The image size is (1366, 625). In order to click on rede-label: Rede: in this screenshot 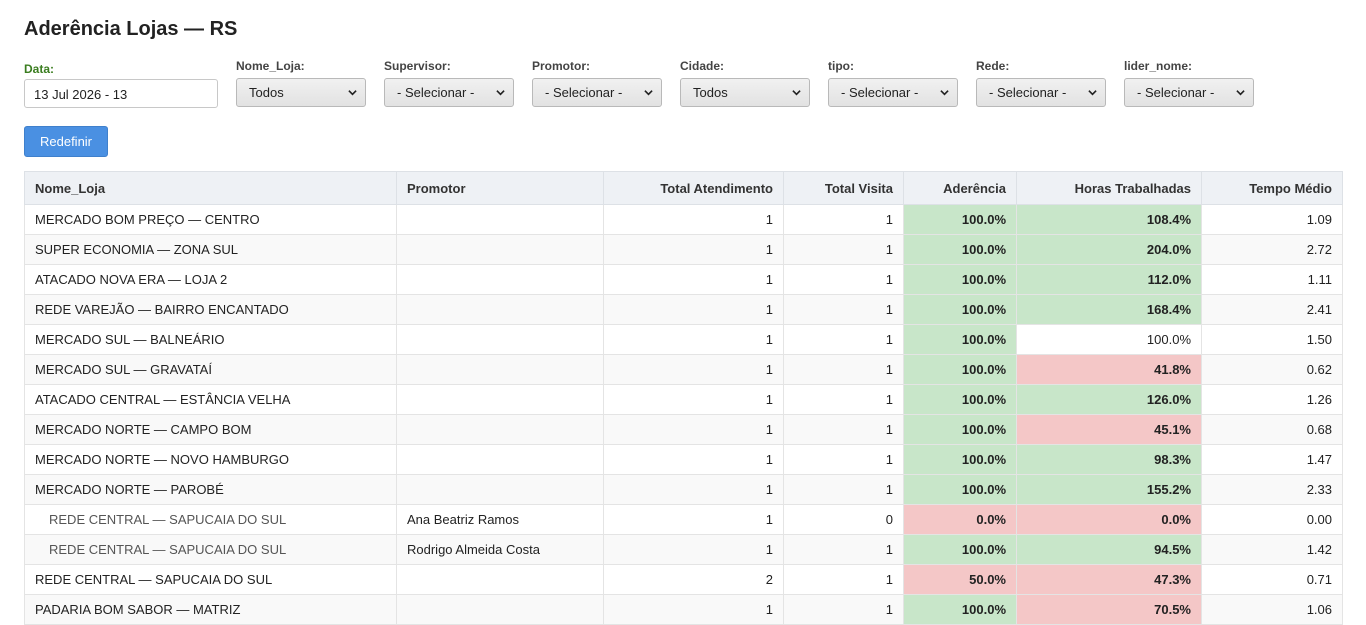, I will do `click(993, 66)`.